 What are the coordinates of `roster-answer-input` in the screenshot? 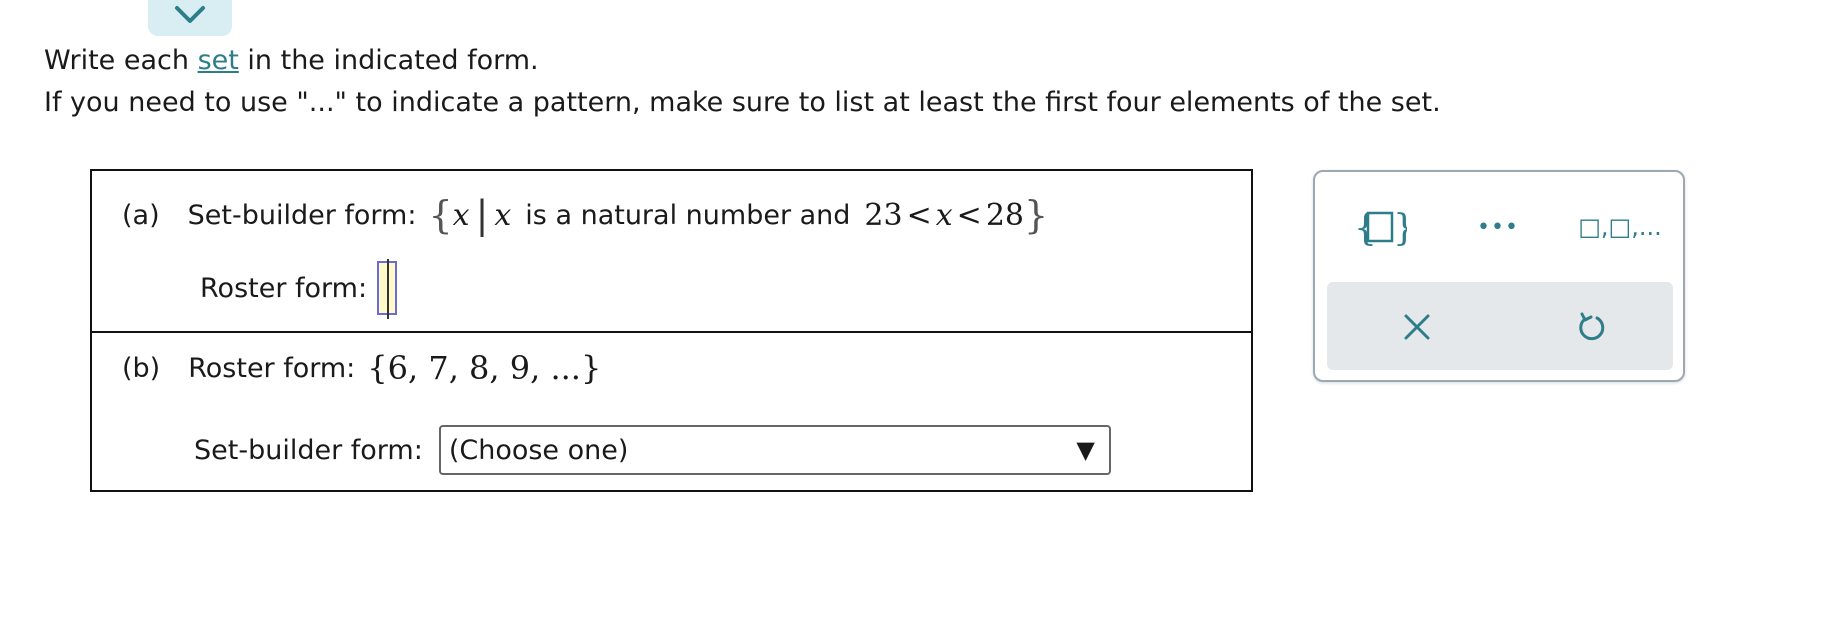 It's located at (387, 289).